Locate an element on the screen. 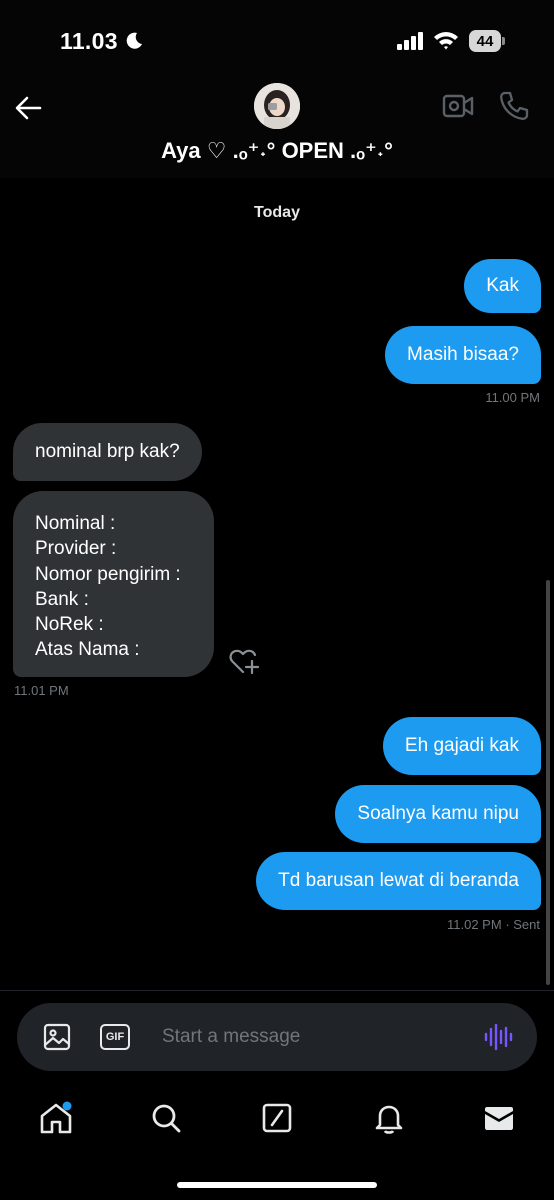  nav-search-button is located at coordinates (166, 1118).